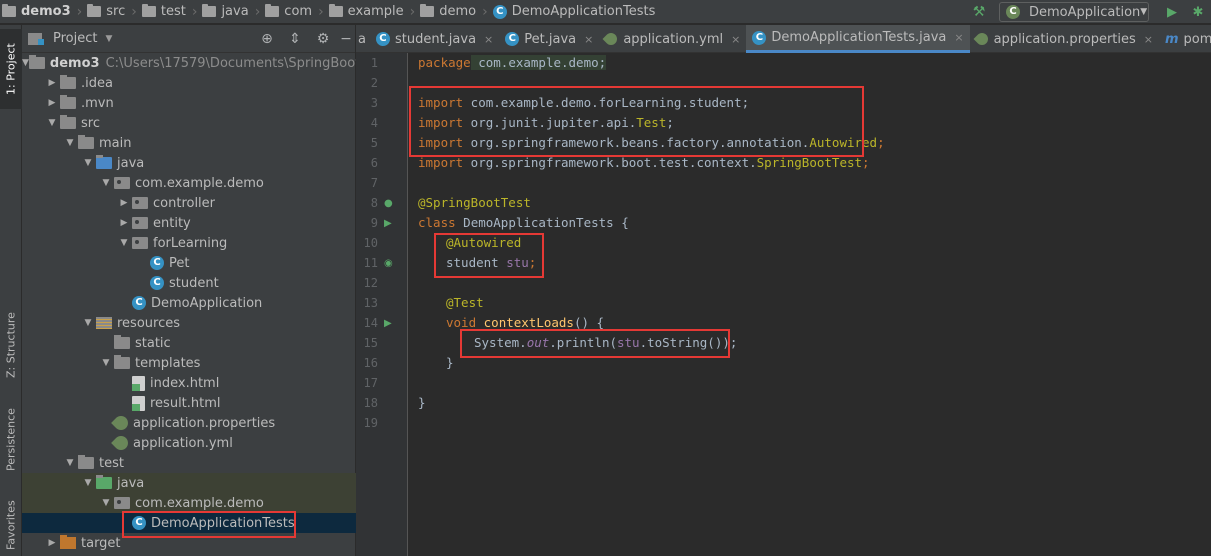 Image resolution: width=1211 pixels, height=556 pixels. What do you see at coordinates (75, 38) in the screenshot?
I see `project-panel-title: Project` at bounding box center [75, 38].